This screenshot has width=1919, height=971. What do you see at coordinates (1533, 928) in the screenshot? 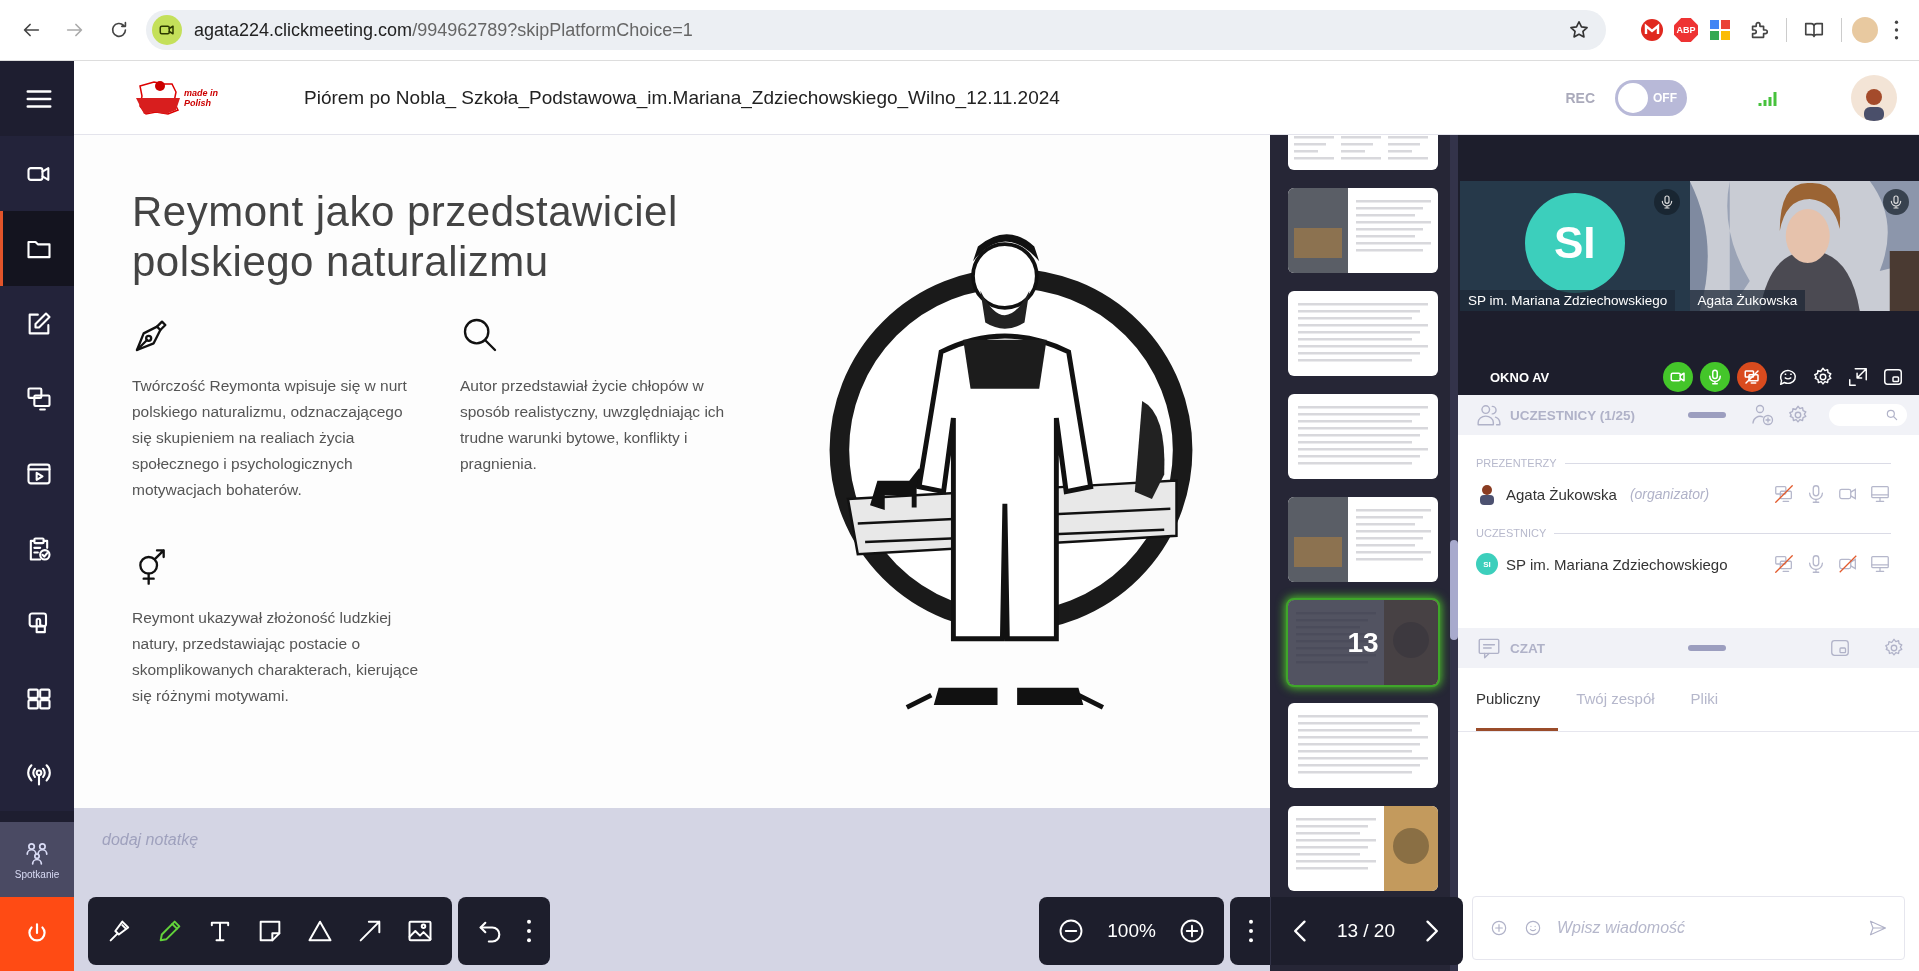
I see `smiley-icon` at bounding box center [1533, 928].